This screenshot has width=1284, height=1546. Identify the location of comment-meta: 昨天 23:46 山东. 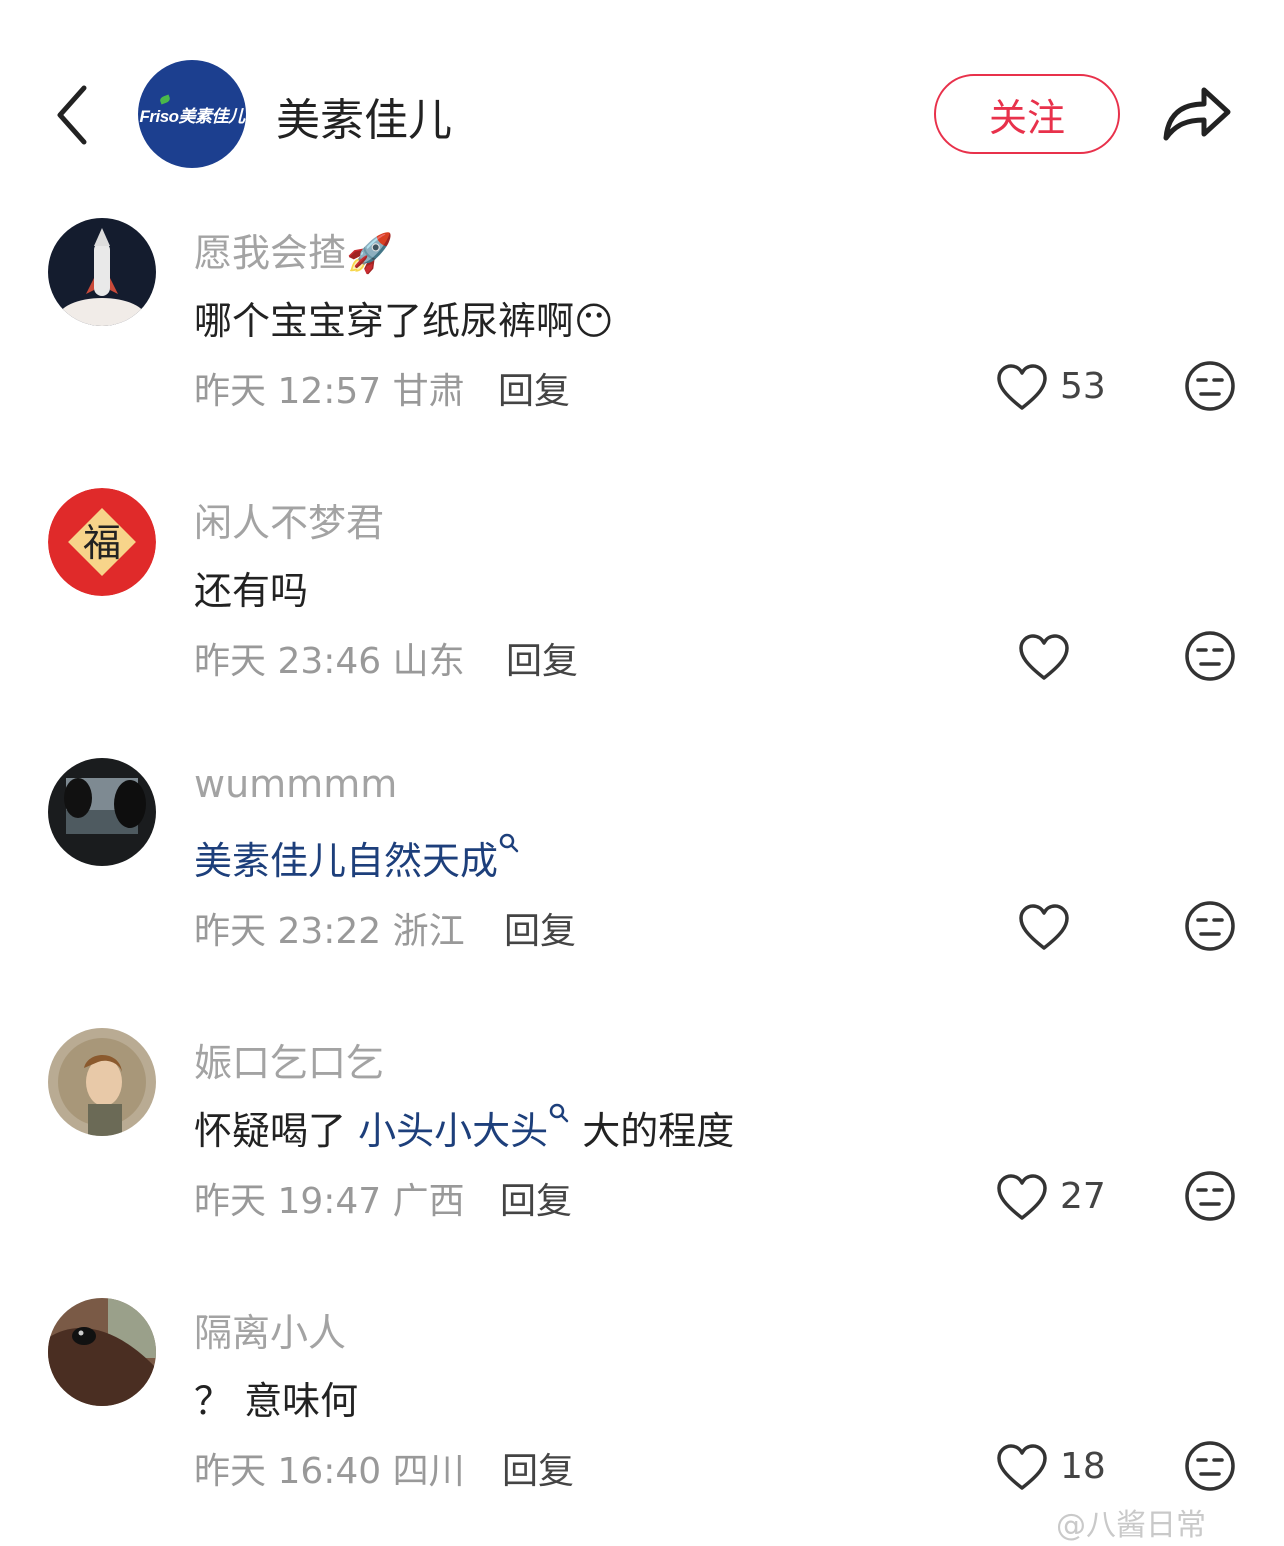
(329, 661).